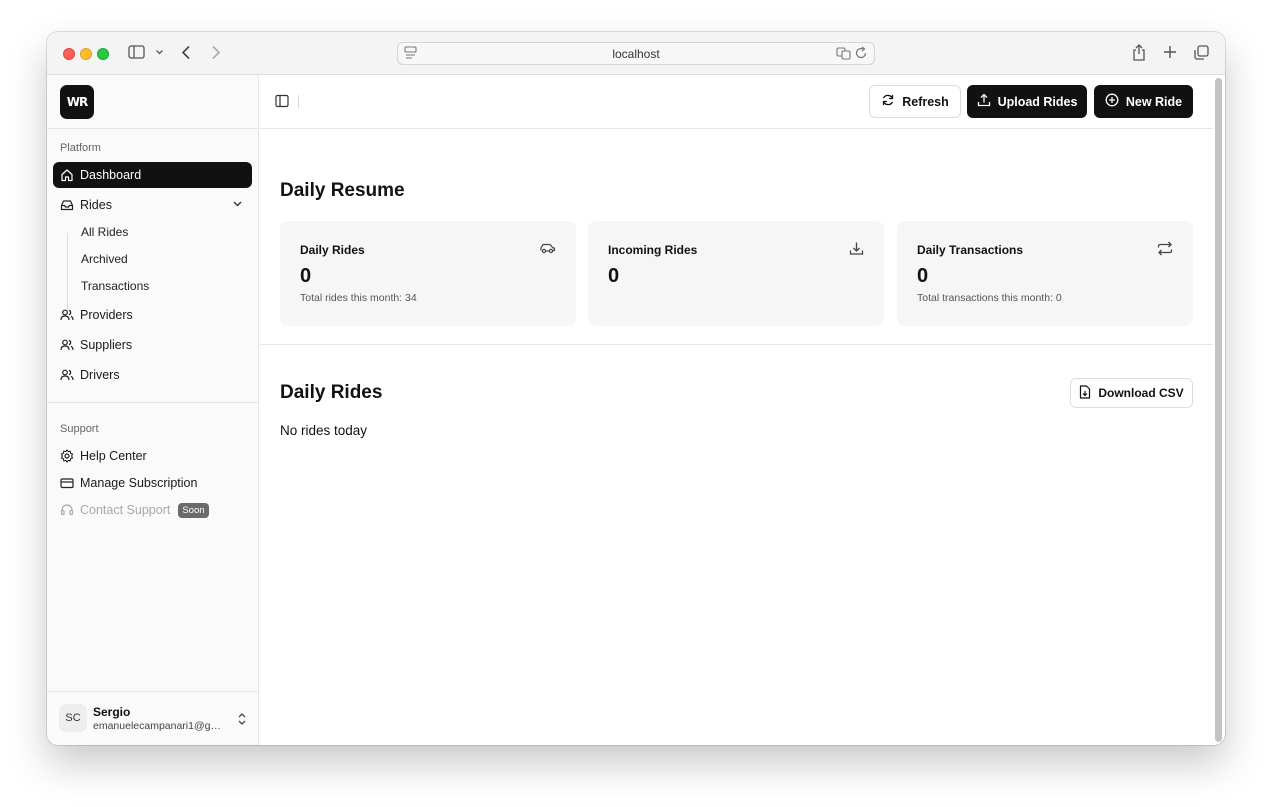 This screenshot has width=1272, height=807. I want to click on sidebar-item-label: Drivers, so click(100, 375).